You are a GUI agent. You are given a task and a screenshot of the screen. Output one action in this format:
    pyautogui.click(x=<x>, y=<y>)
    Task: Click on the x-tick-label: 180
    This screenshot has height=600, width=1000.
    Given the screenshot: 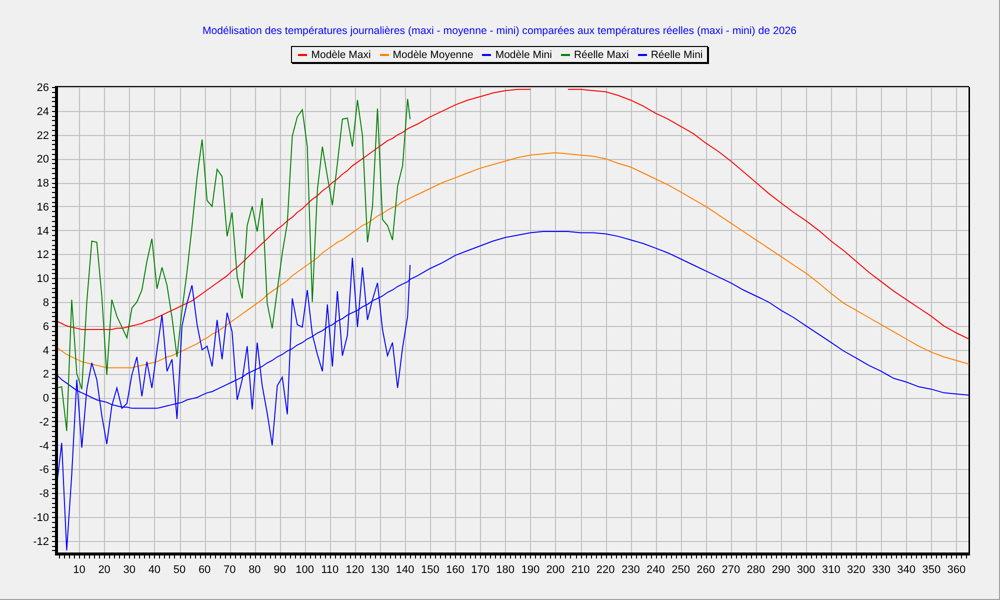 What is the action you would take?
    pyautogui.click(x=505, y=570)
    